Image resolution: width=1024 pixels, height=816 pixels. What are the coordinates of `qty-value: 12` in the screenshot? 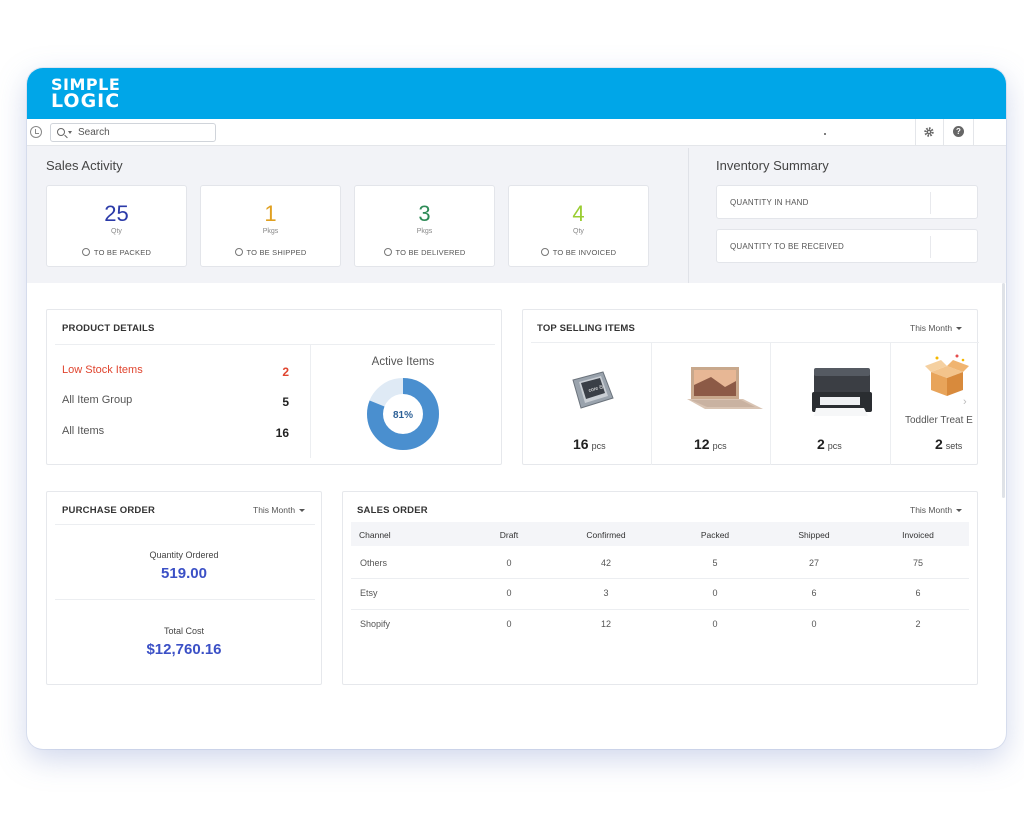 It's located at (702, 444).